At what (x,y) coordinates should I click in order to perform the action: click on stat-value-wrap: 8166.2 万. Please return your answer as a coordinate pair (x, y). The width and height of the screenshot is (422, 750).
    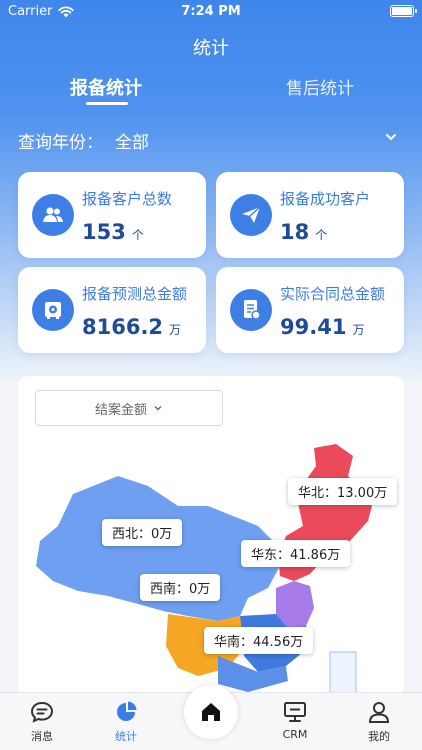
    Looking at the image, I should click on (131, 327).